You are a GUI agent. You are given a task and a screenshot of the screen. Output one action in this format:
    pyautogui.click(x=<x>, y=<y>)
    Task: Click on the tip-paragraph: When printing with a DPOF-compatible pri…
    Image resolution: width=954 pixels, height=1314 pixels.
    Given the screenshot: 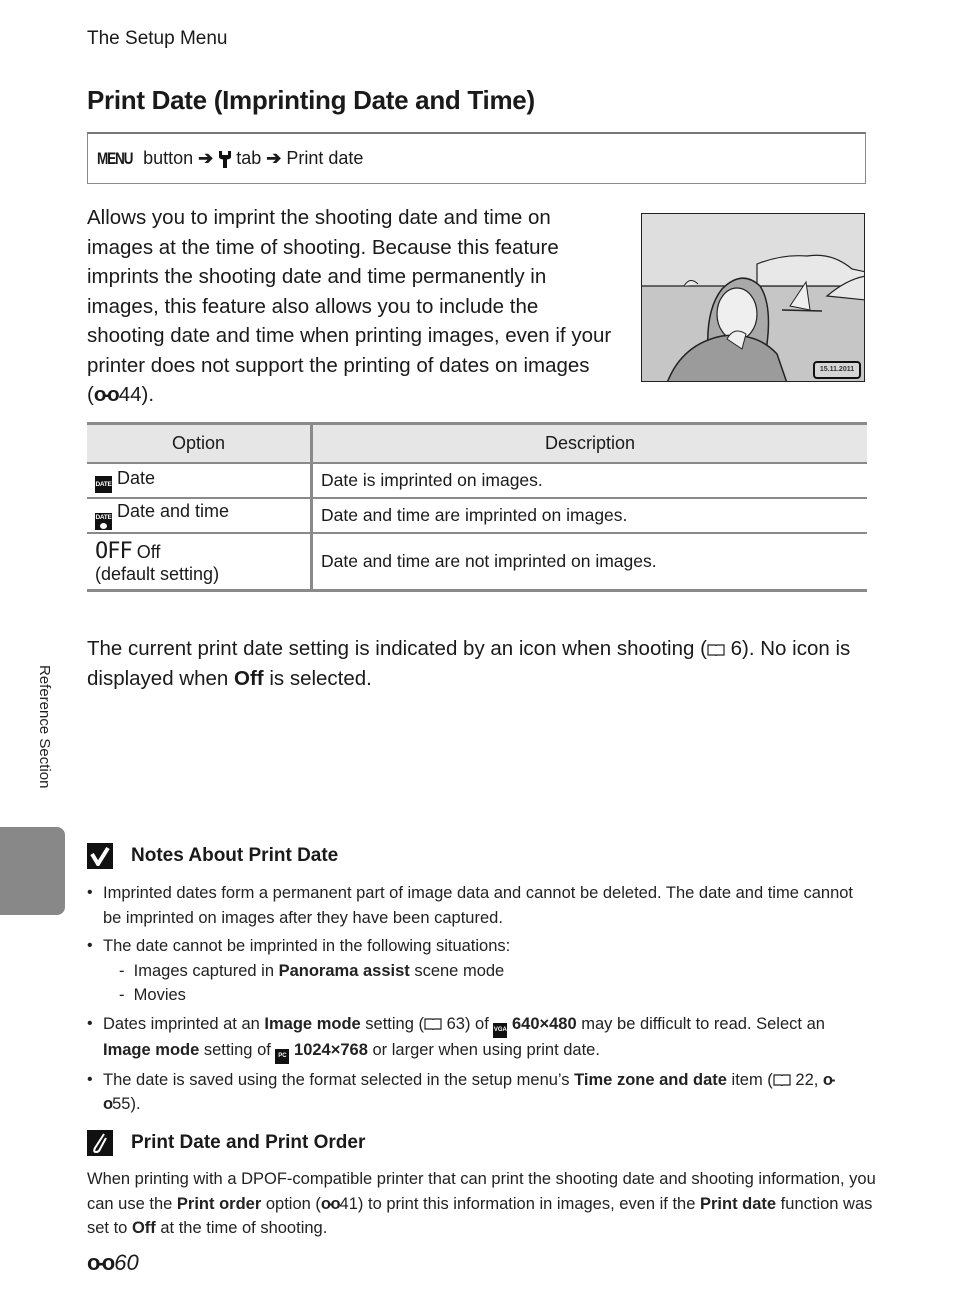 What is the action you would take?
    pyautogui.click(x=482, y=1204)
    